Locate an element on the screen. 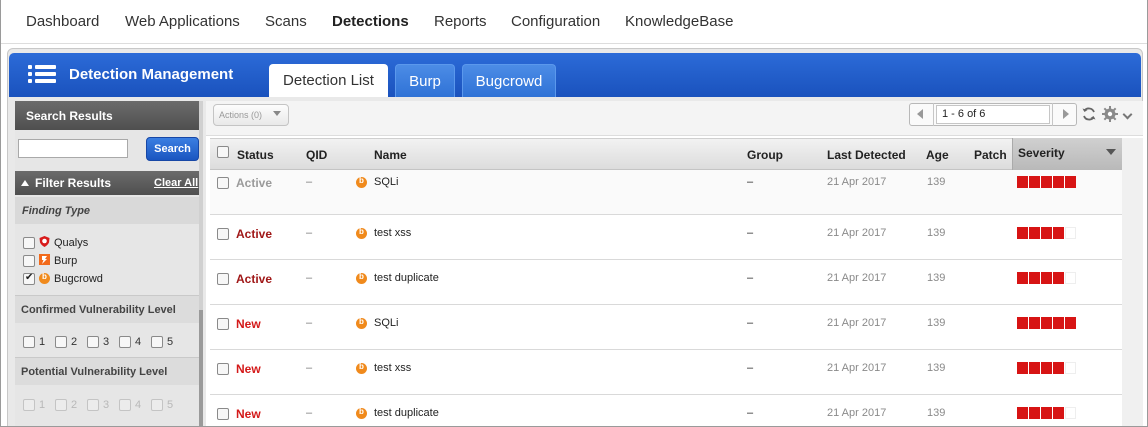  filter-results-title: Filter Results is located at coordinates (73, 183).